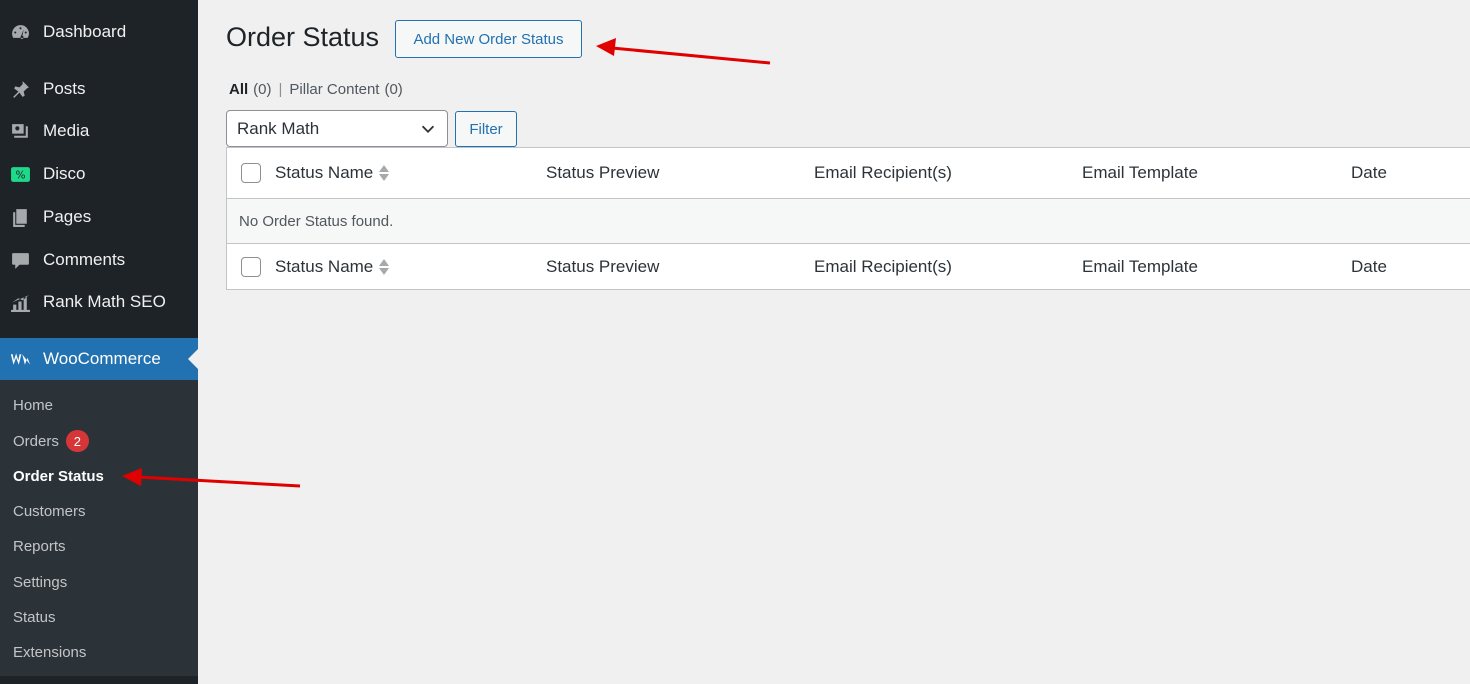 The height and width of the screenshot is (684, 1470). What do you see at coordinates (193, 359) in the screenshot?
I see `current-menu-pointer` at bounding box center [193, 359].